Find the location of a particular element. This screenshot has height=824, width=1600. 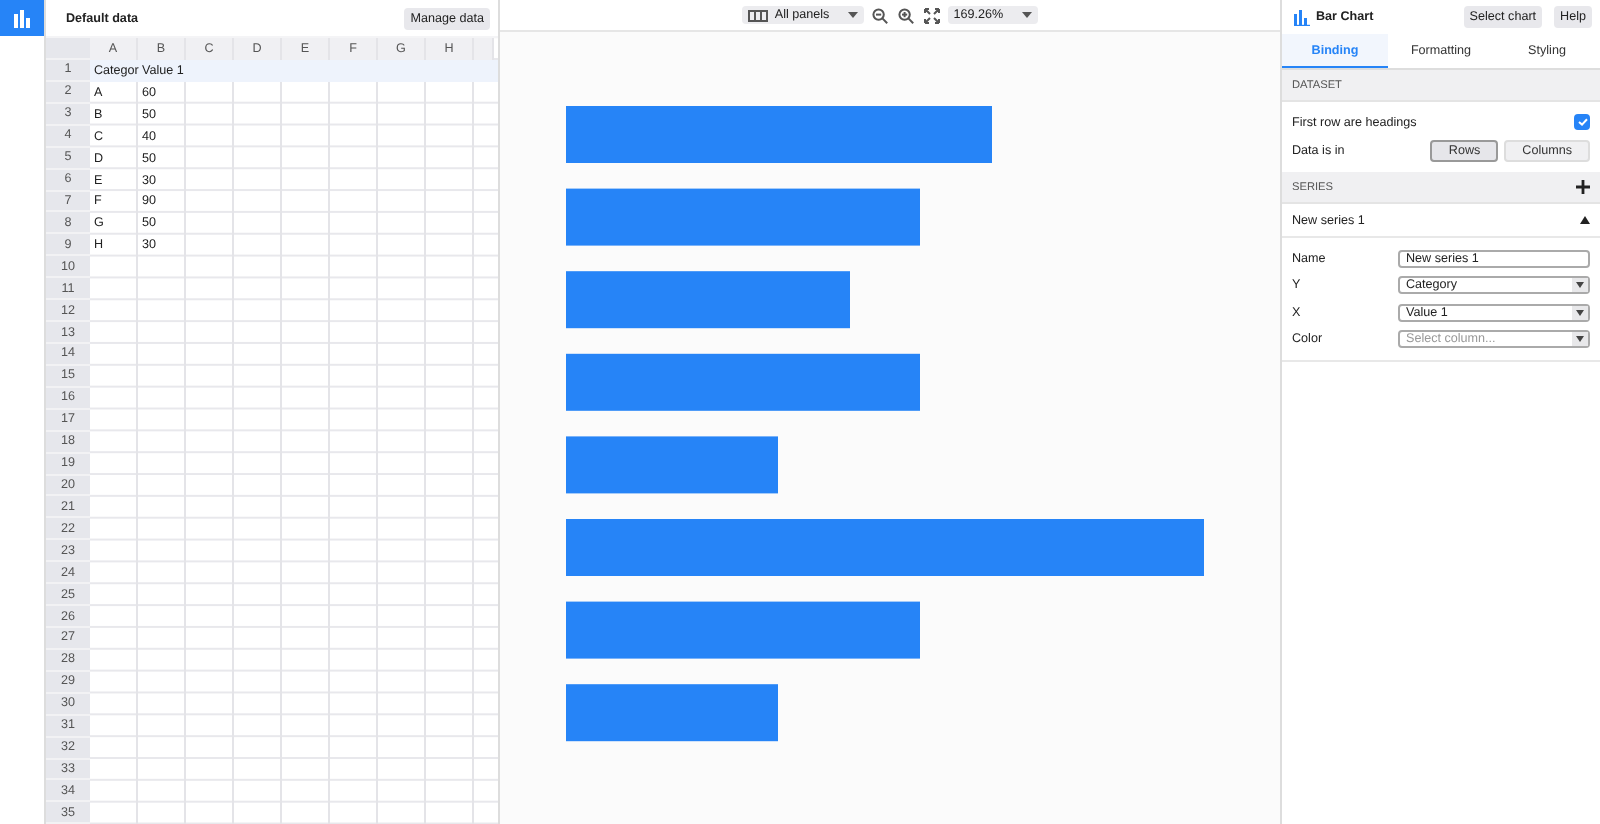

columns-icon is located at coordinates (758, 15).